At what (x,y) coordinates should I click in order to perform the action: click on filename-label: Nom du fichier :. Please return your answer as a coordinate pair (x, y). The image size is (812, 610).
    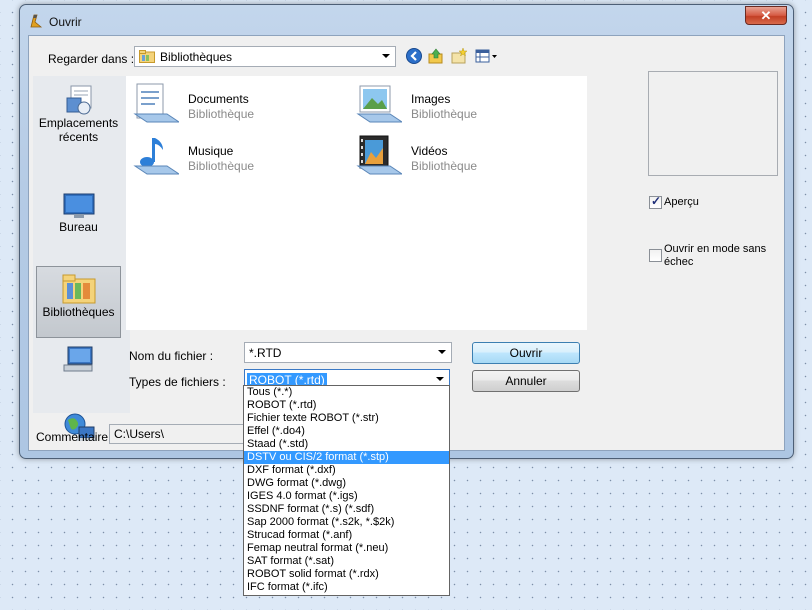
    Looking at the image, I should click on (171, 356).